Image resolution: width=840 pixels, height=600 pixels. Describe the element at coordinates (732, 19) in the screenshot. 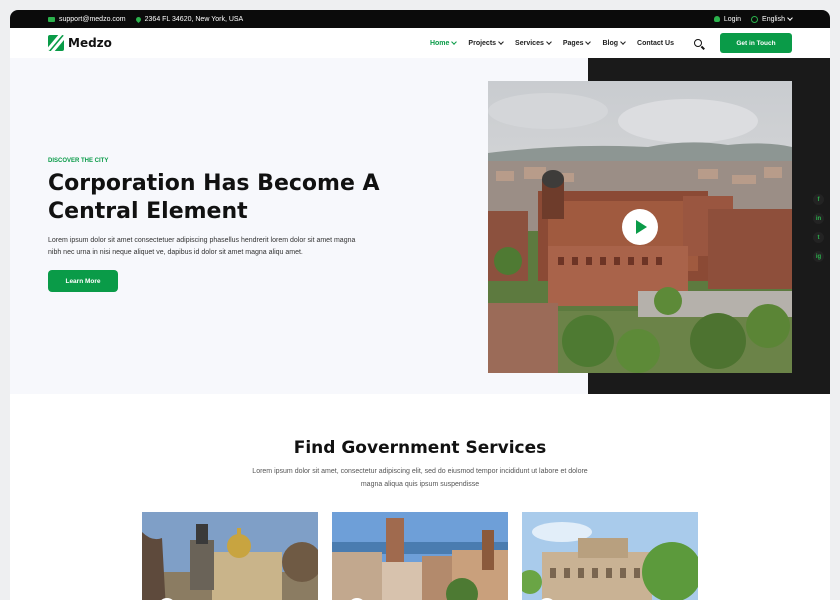

I see `login-text: Login` at that location.